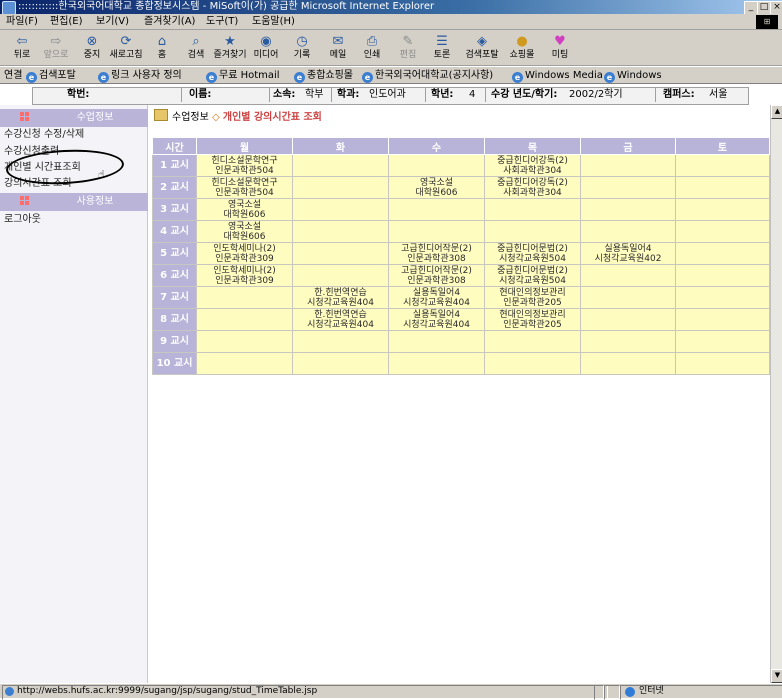 This screenshot has height=700, width=782. What do you see at coordinates (427, 75) in the screenshot?
I see `link-item: e 한국외국어대학교(공지사항)` at bounding box center [427, 75].